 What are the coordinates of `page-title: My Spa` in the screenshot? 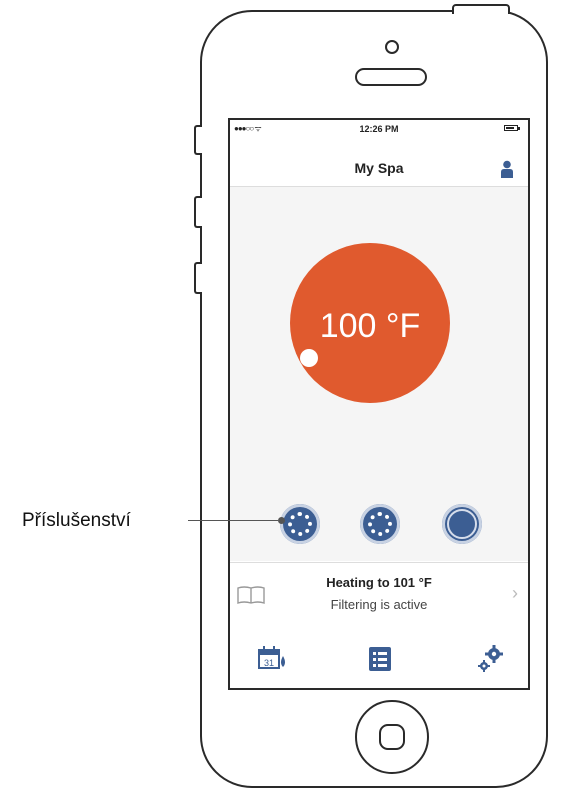 It's located at (379, 168).